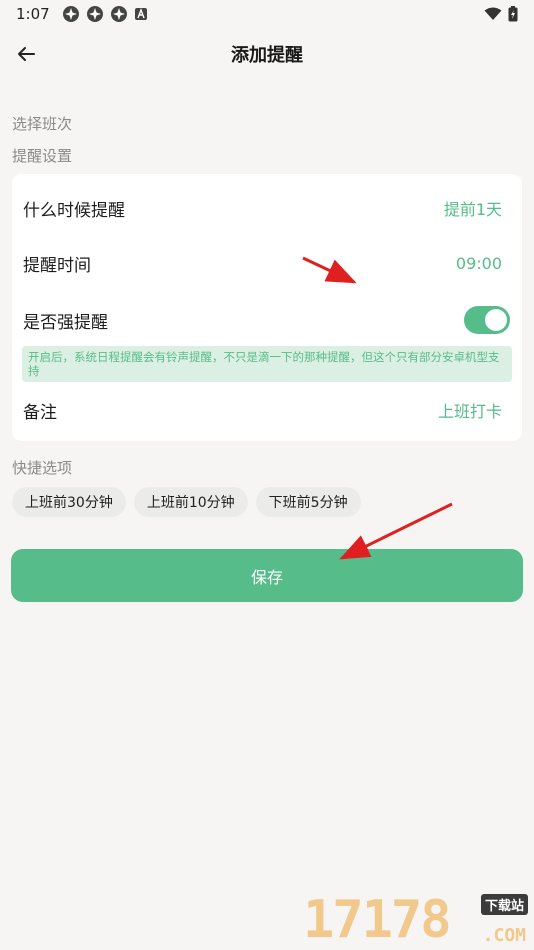 The height and width of the screenshot is (950, 534). I want to click on system-icons, so click(501, 14).